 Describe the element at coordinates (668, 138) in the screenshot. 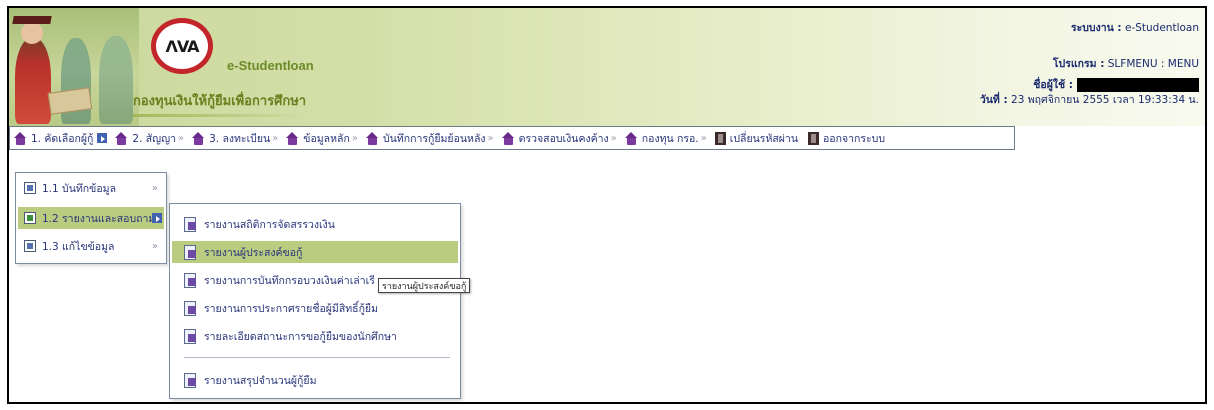

I see `menu-icl-fund: กองทุน กรอ. »` at that location.